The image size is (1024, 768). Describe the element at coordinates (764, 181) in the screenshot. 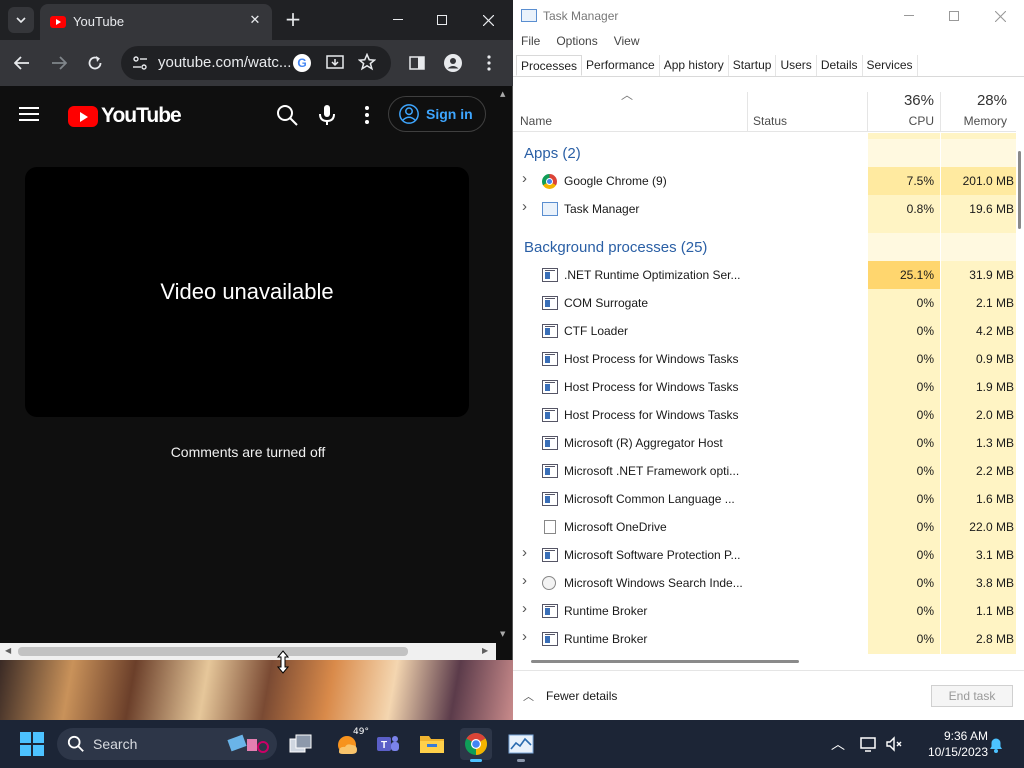

I see `process-row: › Google Chrome (9) 7.5% 201.0 MB` at that location.